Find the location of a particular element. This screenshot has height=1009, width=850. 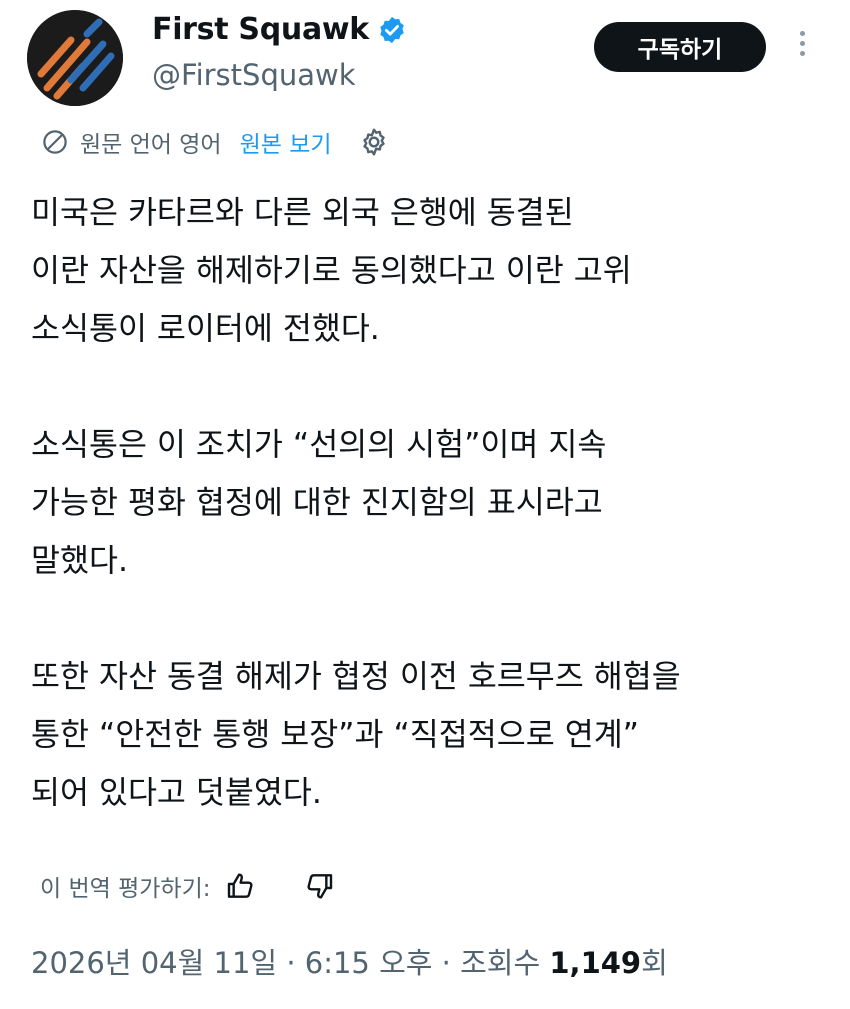

subscribe-button: 구독하기 is located at coordinates (680, 47).